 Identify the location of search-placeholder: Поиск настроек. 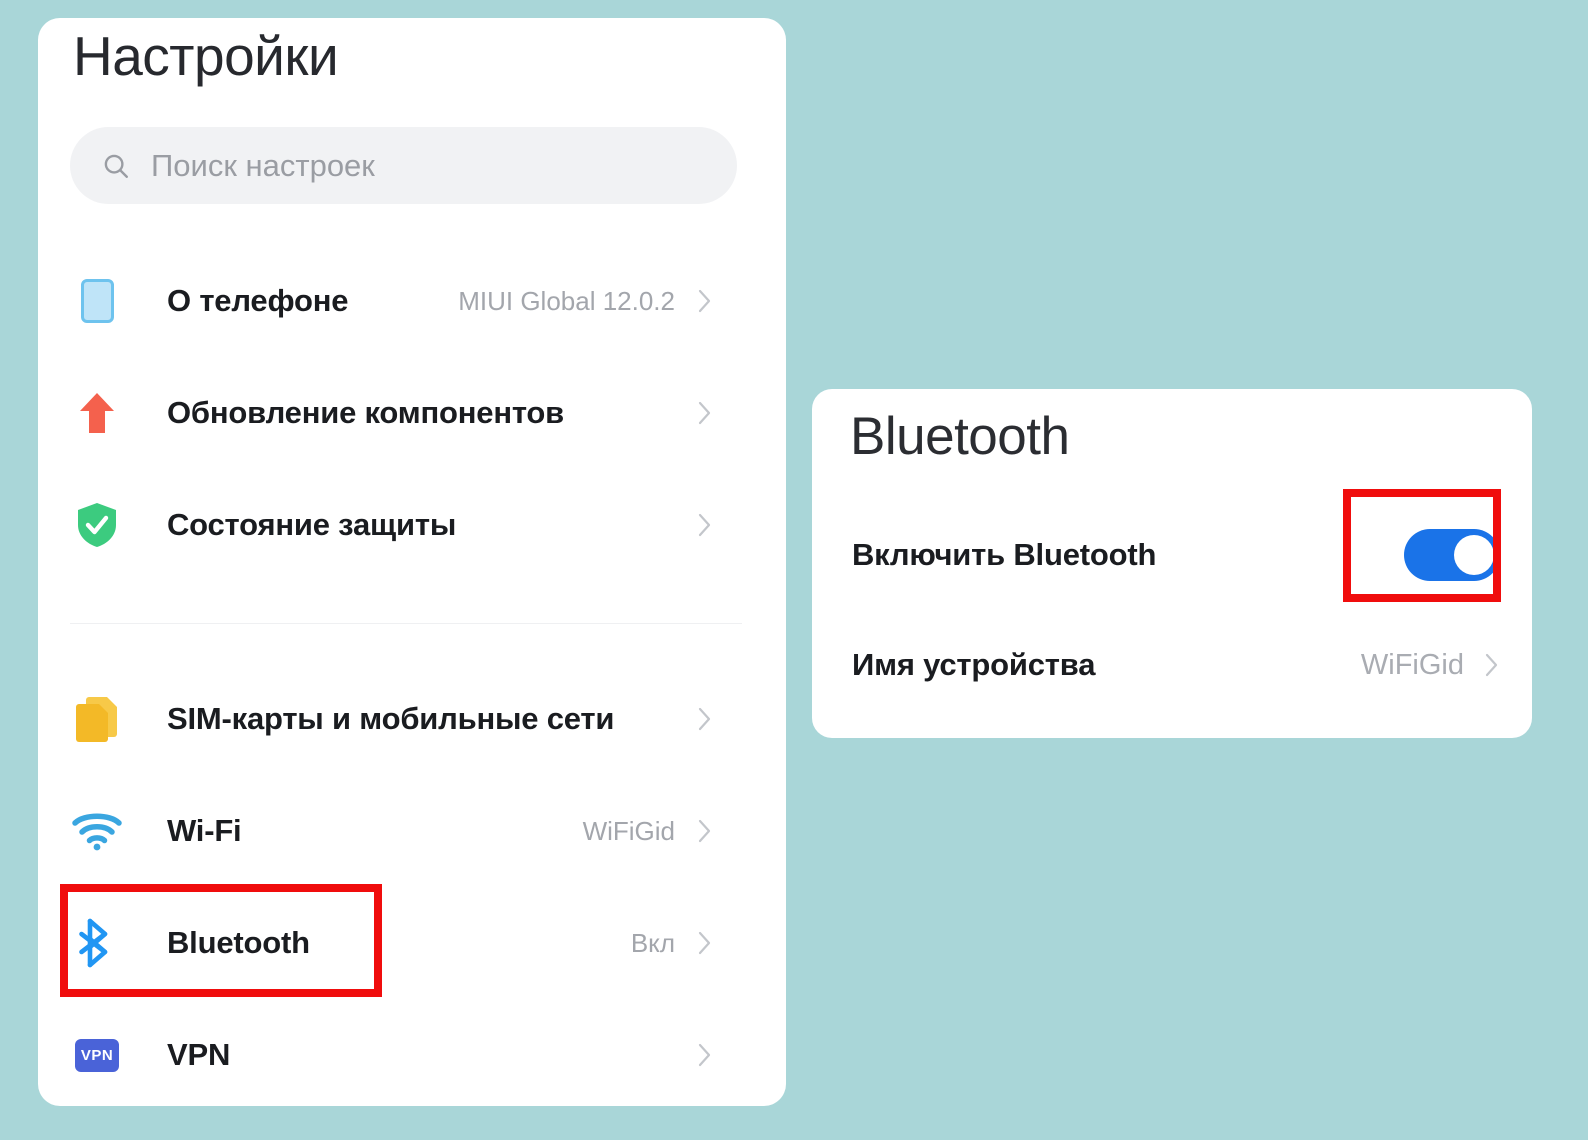
(263, 165).